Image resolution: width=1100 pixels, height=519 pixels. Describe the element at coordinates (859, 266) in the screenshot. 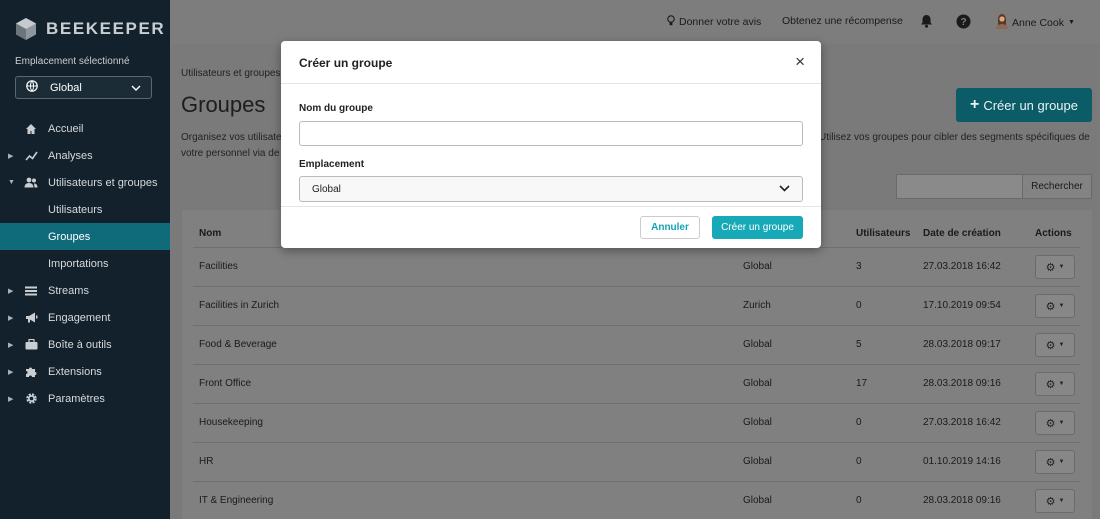

I see `group-users: 3` at that location.